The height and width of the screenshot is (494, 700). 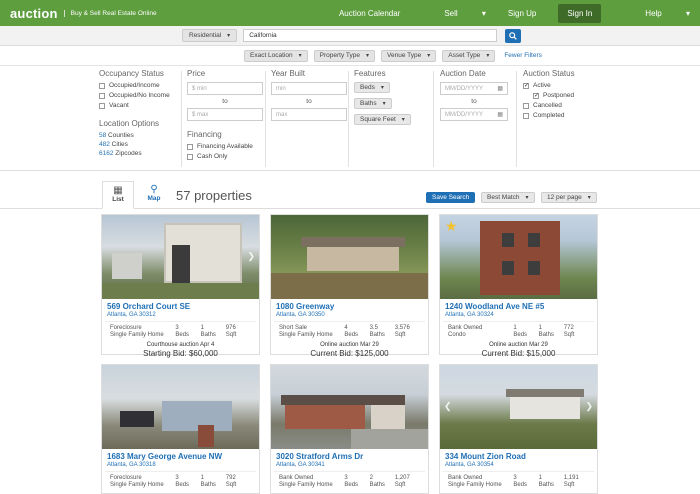 I want to click on search-row: Residential ▾ California, so click(x=350, y=36).